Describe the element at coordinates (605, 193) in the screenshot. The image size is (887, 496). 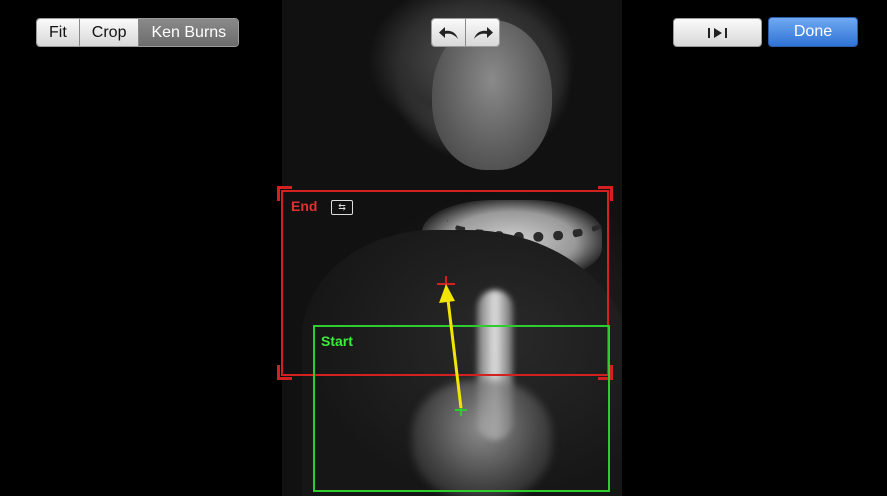
I see `end-frame-handle-top-right` at that location.